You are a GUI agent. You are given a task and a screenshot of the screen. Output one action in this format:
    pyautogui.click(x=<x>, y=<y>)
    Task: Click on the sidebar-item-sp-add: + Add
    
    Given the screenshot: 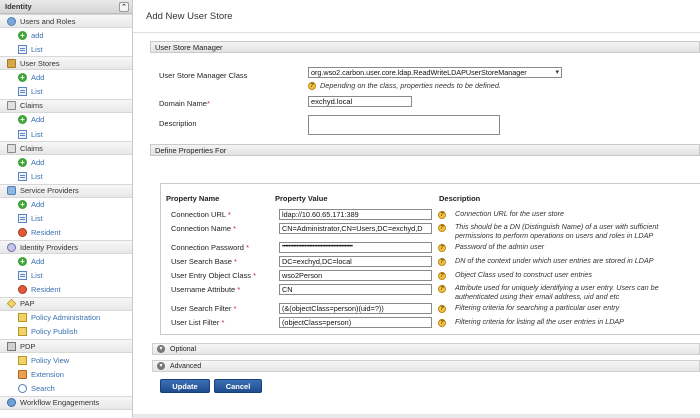 What is the action you would take?
    pyautogui.click(x=66, y=205)
    